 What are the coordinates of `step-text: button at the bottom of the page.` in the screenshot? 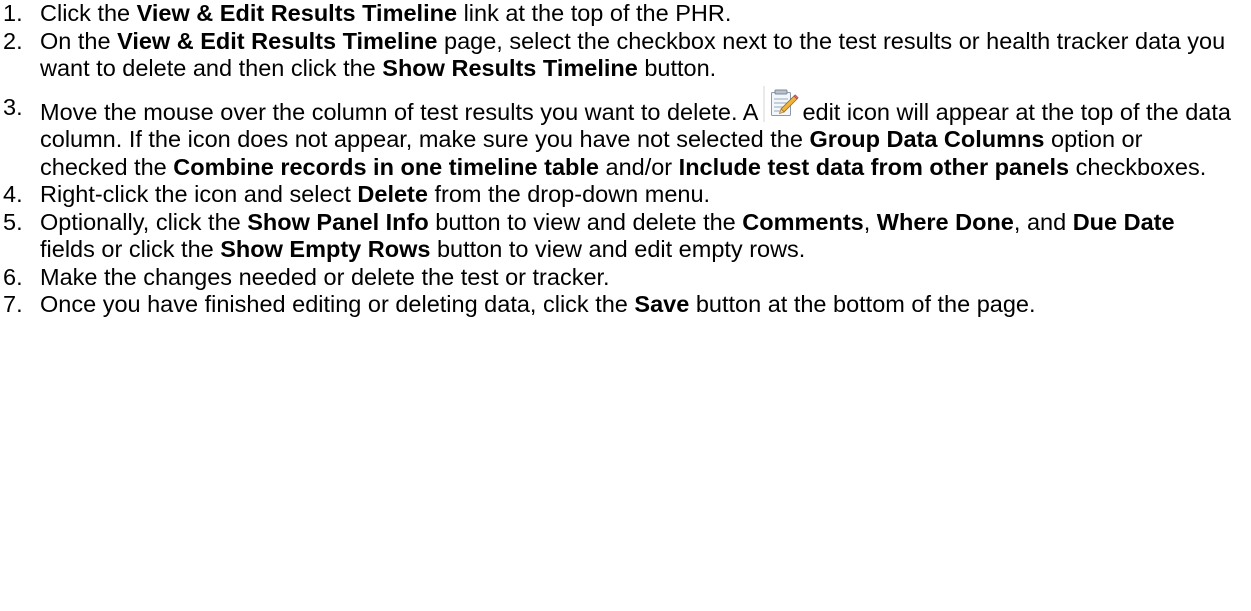 It's located at (862, 304).